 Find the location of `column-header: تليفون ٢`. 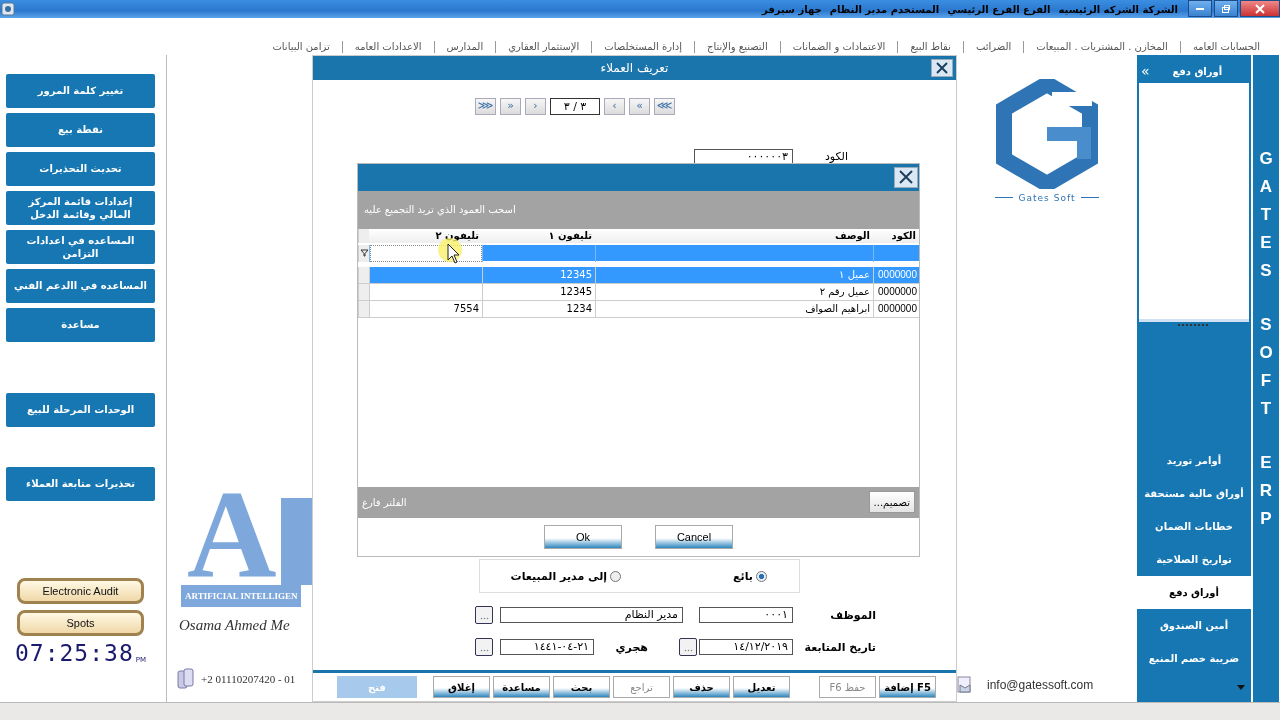

column-header: تليفون ٢ is located at coordinates (425, 235).